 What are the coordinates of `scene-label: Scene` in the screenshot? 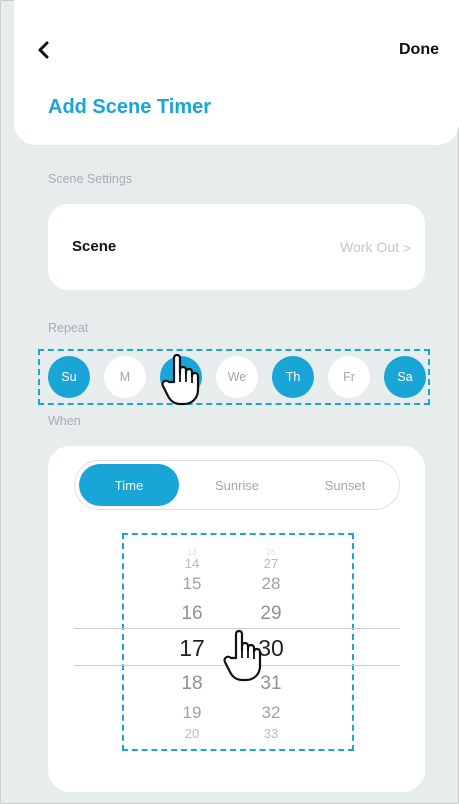 It's located at (94, 246).